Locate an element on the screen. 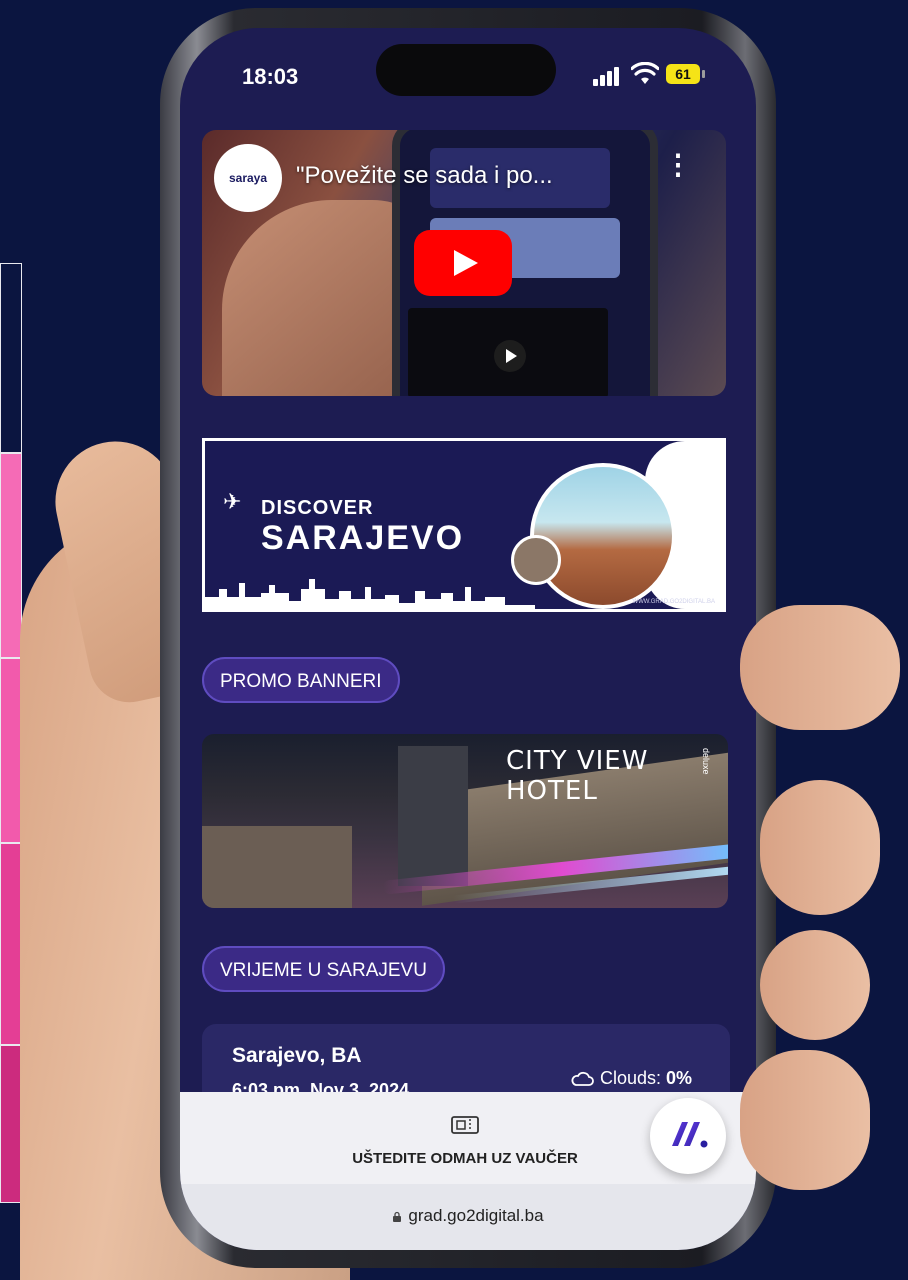 The height and width of the screenshot is (1280, 908). weather-city: Sarajevo, BA is located at coordinates (297, 1055).